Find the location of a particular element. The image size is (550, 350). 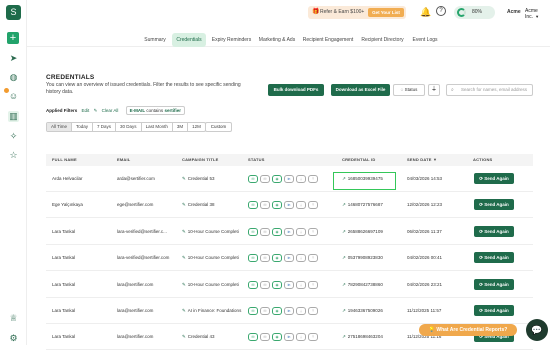

row-credential-id: ↗ 05379908923830 is located at coordinates (362, 258).